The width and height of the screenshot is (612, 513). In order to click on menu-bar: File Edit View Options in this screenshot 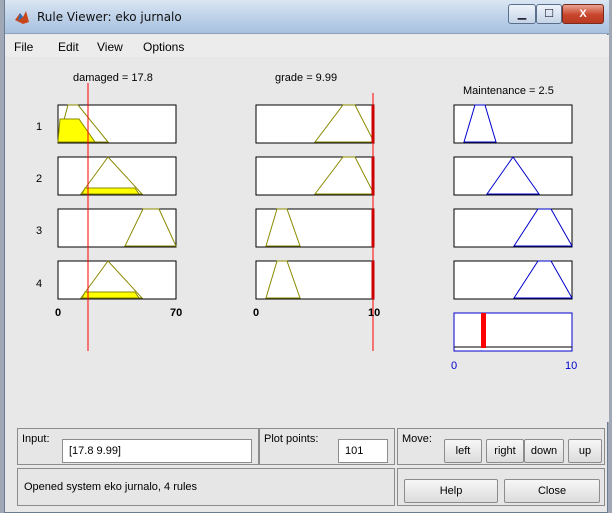, I will do `click(307, 46)`.